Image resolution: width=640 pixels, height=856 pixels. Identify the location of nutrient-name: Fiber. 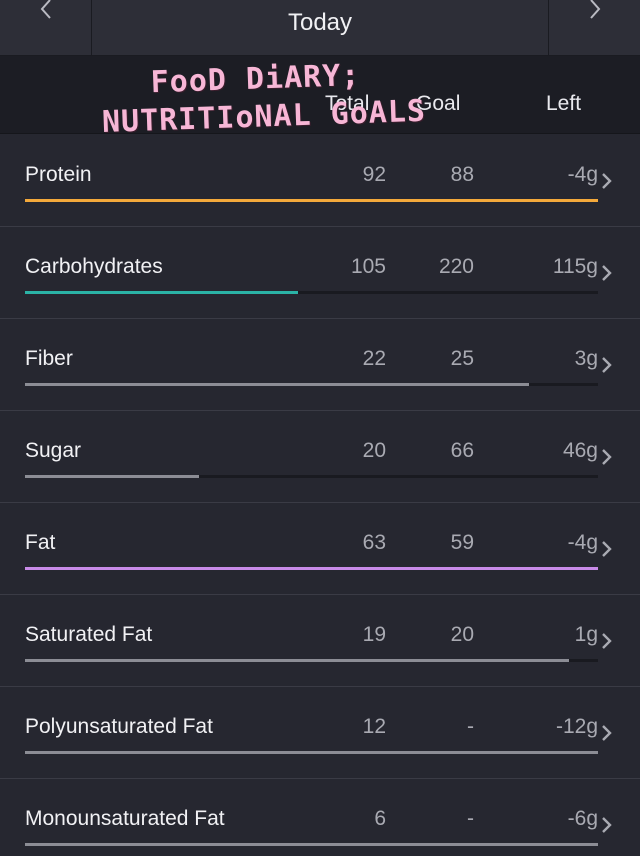
(49, 358).